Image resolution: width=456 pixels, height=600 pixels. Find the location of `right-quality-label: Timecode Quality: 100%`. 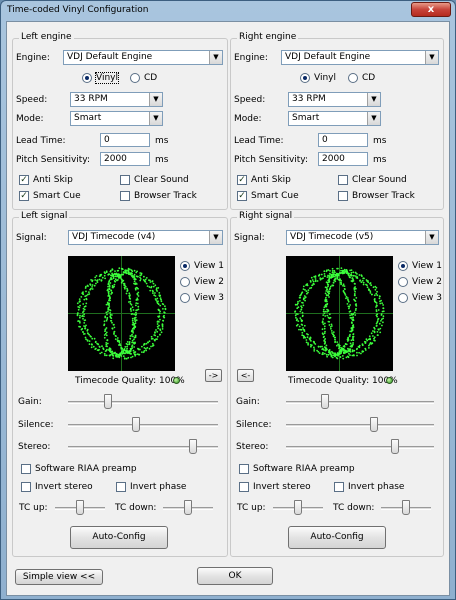

right-quality-label: Timecode Quality: 100% is located at coordinates (343, 381).